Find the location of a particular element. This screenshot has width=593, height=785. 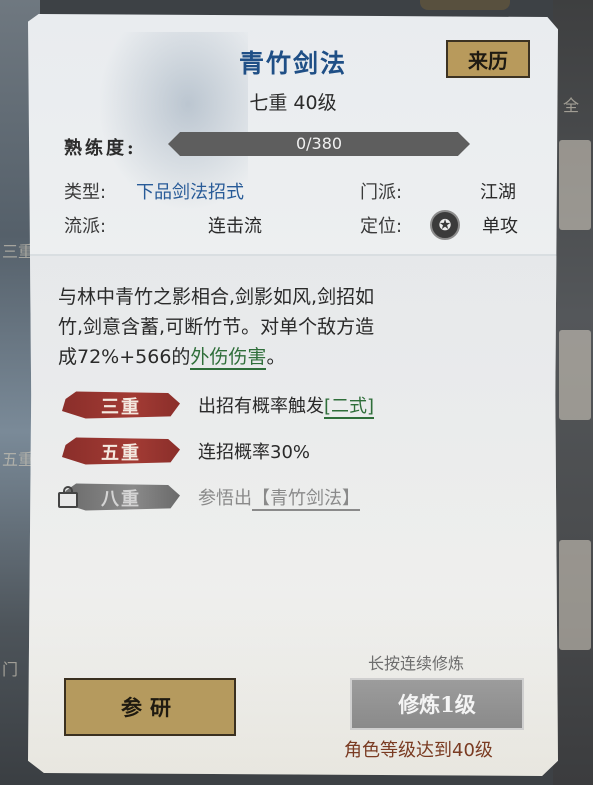

type-value: 下品剑法招式 is located at coordinates (190, 192).